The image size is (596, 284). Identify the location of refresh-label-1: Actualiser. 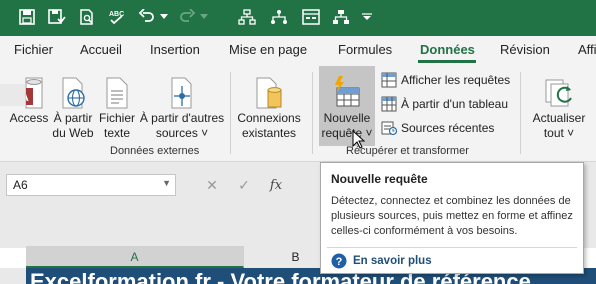
(559, 118).